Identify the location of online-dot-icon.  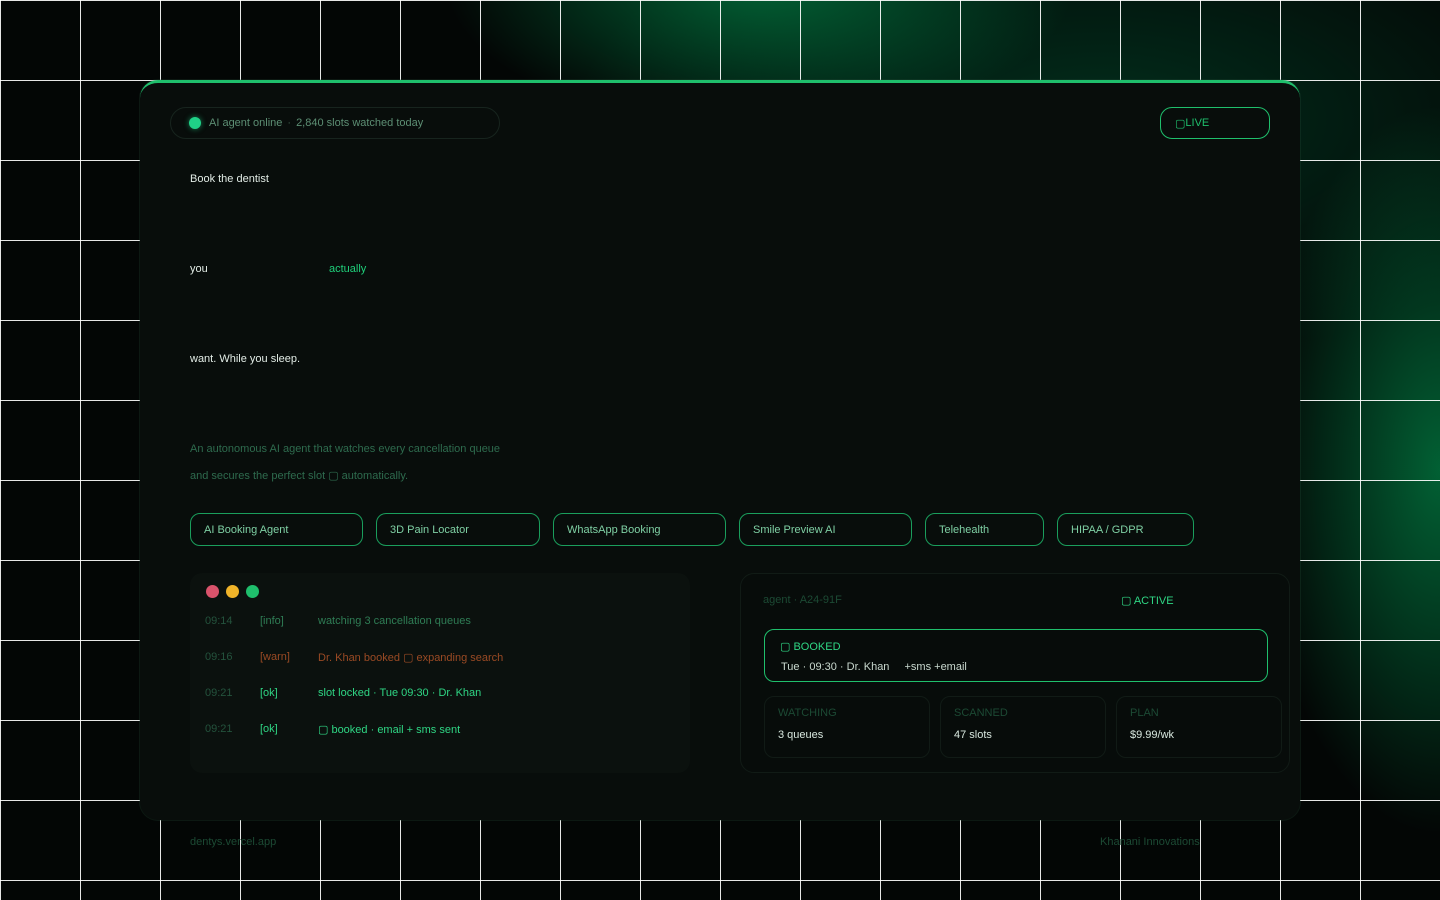
(195, 123).